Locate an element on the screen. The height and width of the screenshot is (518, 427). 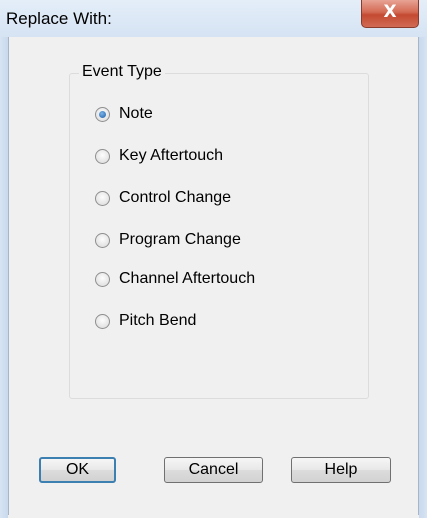
radio-program-change: Program Change is located at coordinates (168, 240).